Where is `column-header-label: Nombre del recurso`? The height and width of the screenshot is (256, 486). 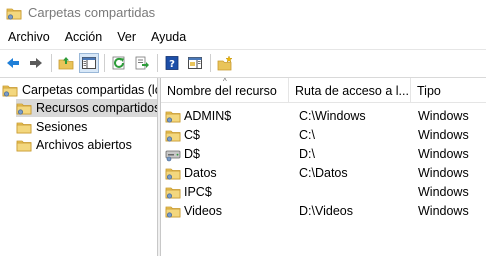 column-header-label: Nombre del recurso is located at coordinates (222, 90).